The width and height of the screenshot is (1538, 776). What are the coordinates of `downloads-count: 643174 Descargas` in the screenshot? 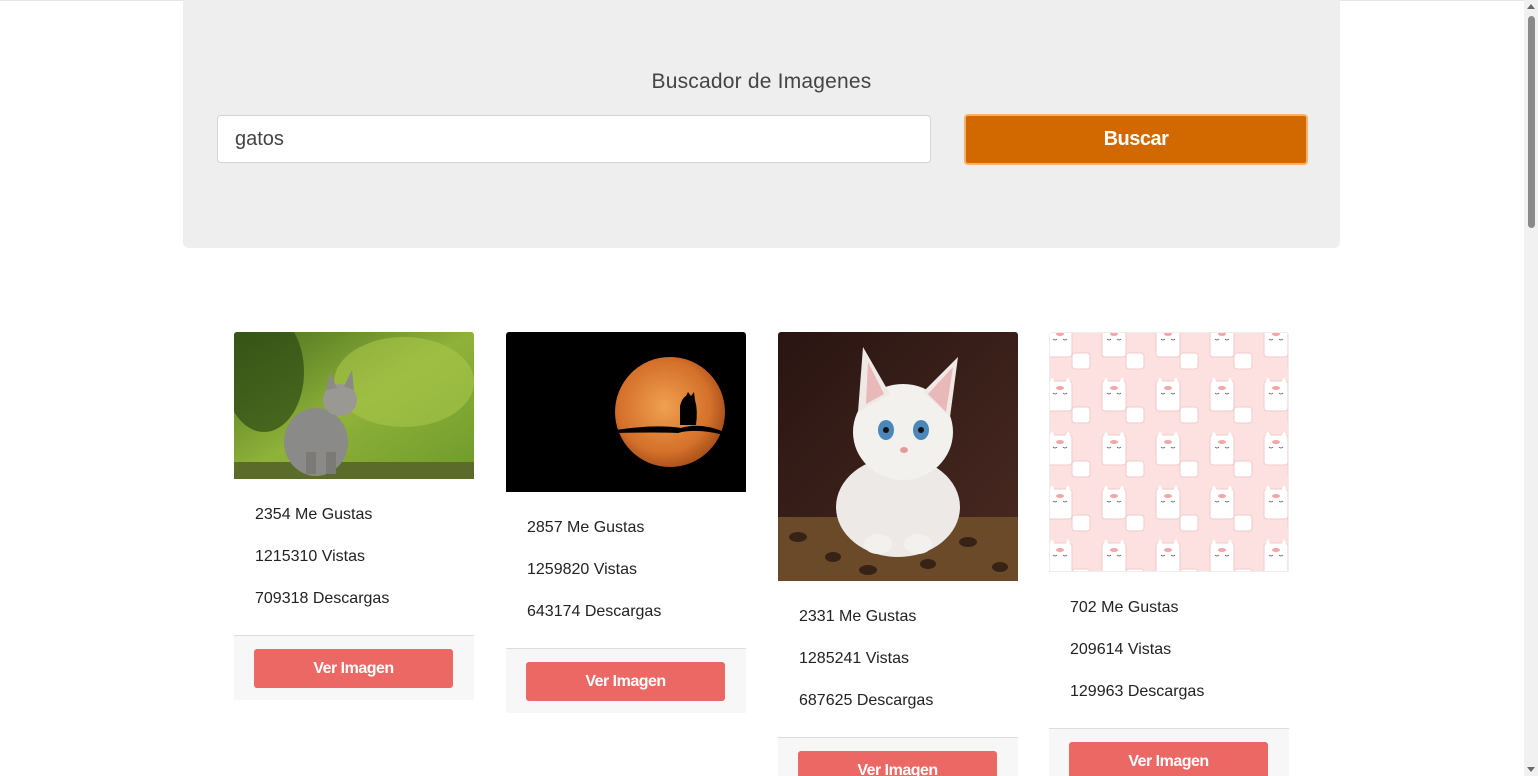 It's located at (594, 611).